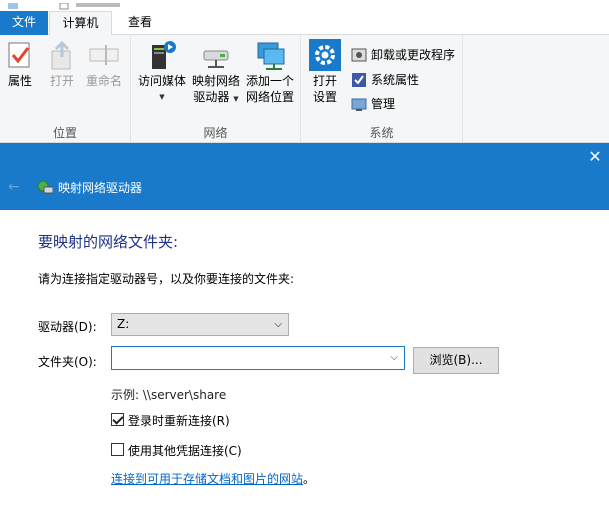 The width and height of the screenshot is (609, 532). What do you see at coordinates (381, 133) in the screenshot?
I see `group-system-title: 系统` at bounding box center [381, 133].